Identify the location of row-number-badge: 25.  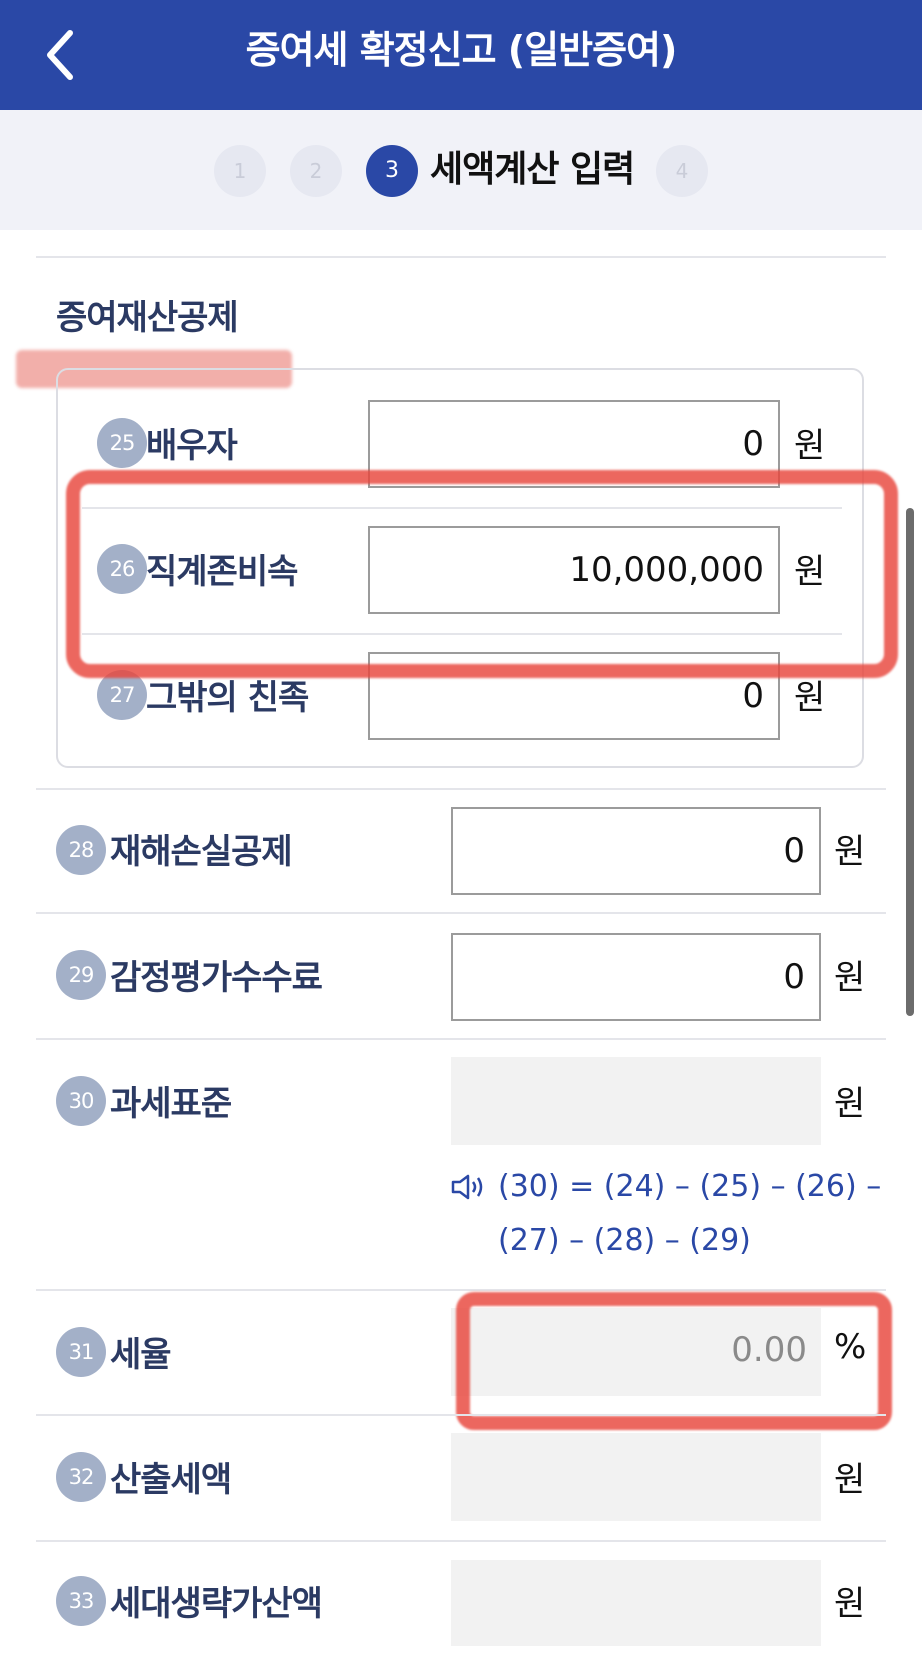
(122, 443).